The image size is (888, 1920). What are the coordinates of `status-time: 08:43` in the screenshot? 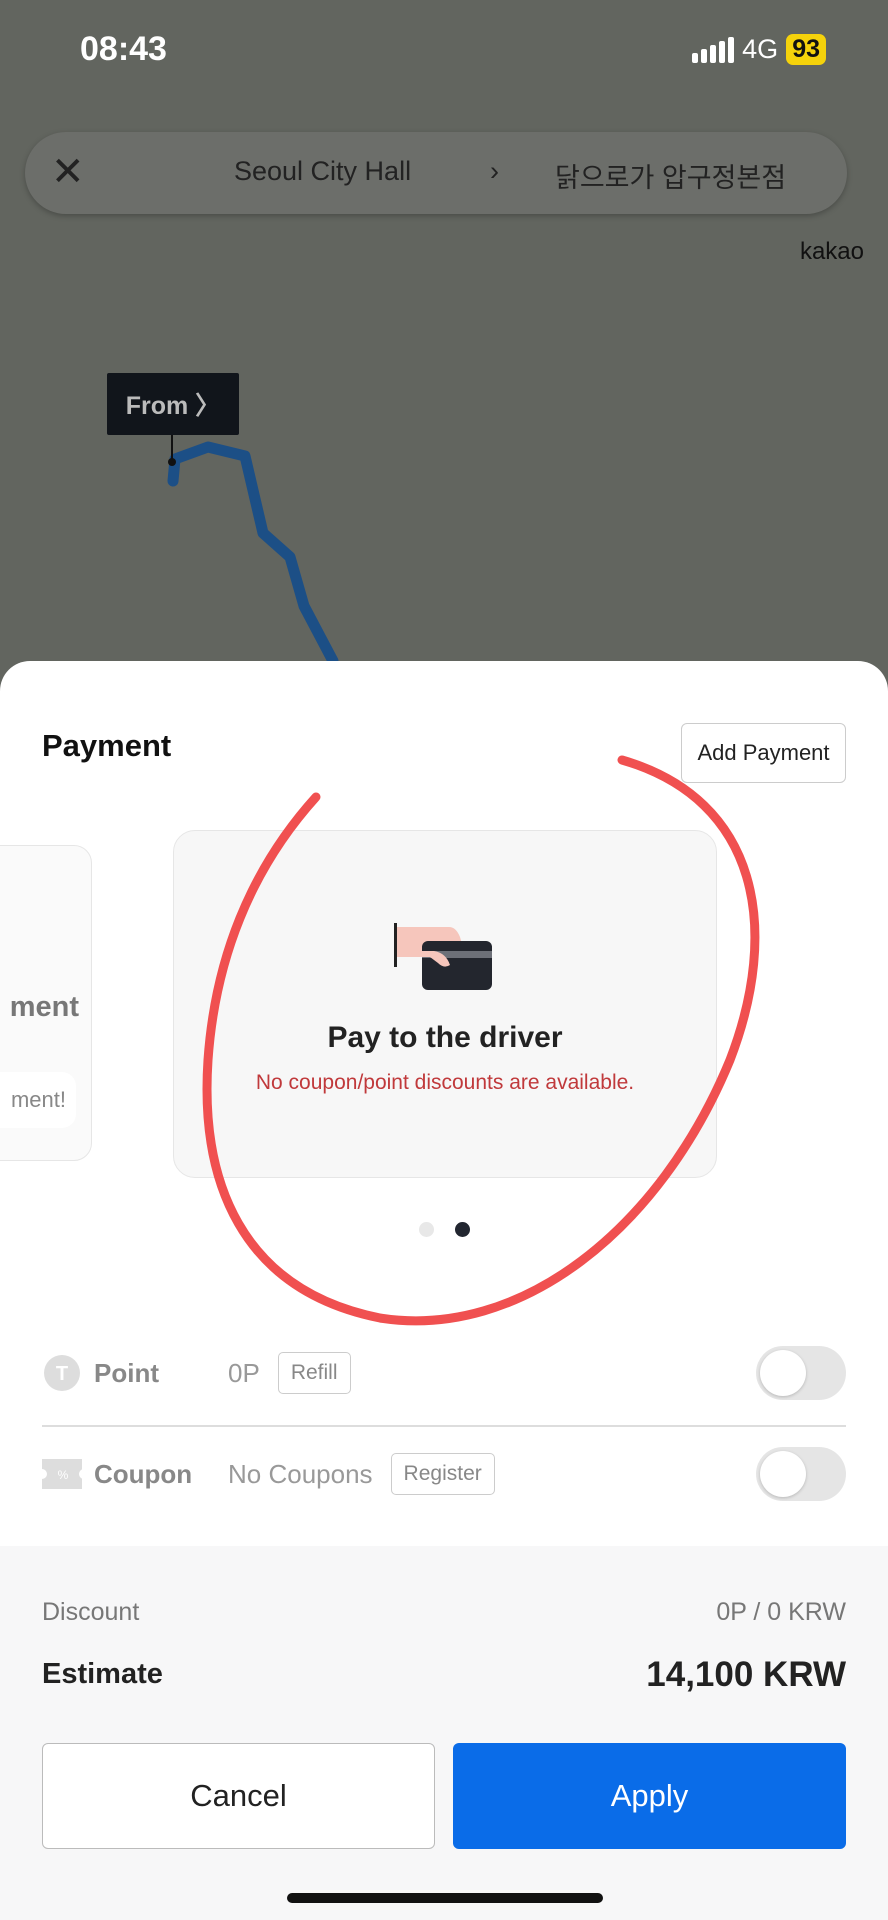 It's located at (123, 49).